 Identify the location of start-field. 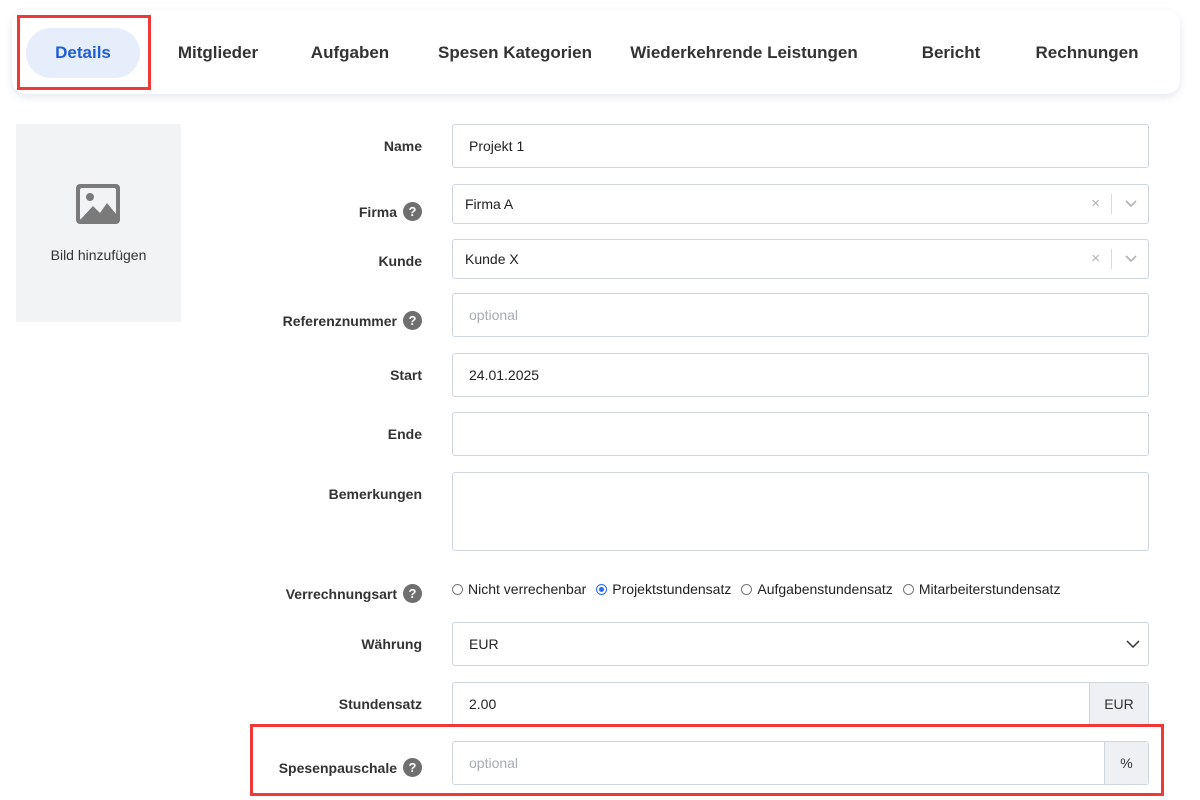
(800, 375).